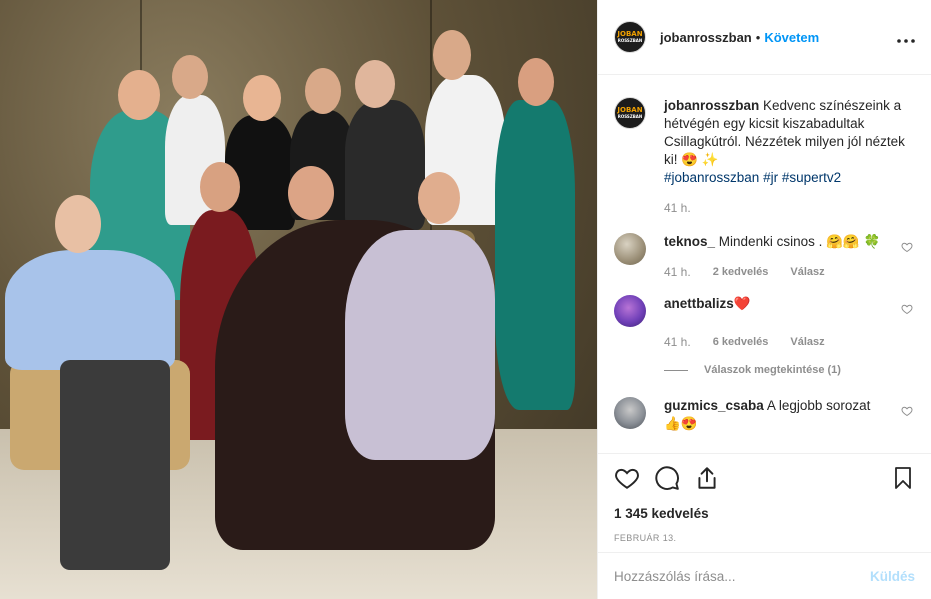 The height and width of the screenshot is (599, 931). I want to click on view-replies-button: Válaszok megtekintése (1), so click(776, 370).